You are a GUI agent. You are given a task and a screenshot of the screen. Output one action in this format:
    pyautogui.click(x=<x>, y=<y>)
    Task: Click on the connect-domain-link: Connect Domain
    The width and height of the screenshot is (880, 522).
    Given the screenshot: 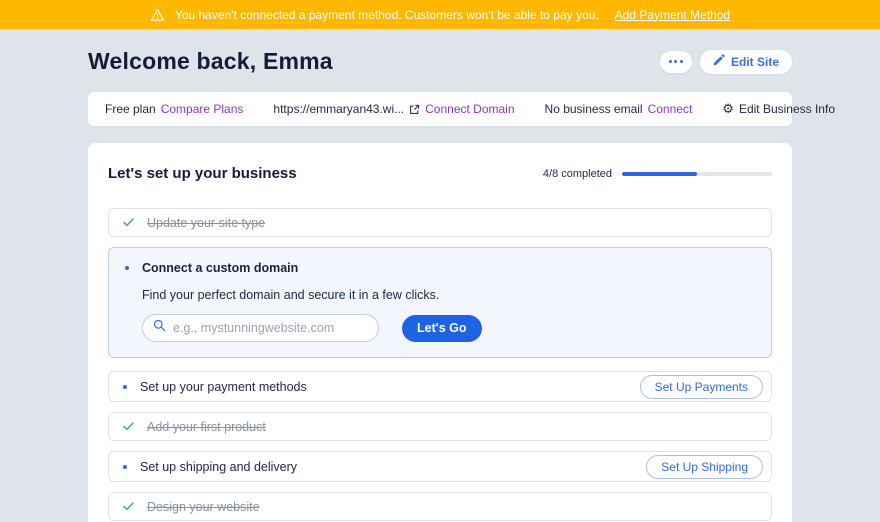 What is the action you would take?
    pyautogui.click(x=469, y=109)
    